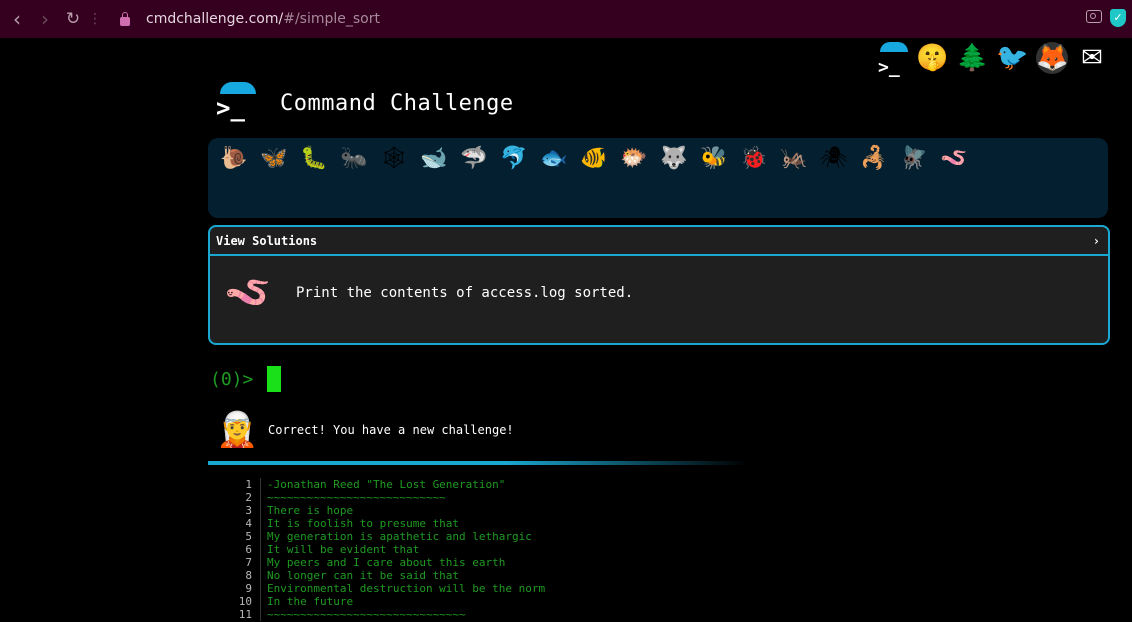 Image resolution: width=1132 pixels, height=622 pixels. Describe the element at coordinates (794, 159) in the screenshot. I see `cricket-icon: 🦗` at that location.